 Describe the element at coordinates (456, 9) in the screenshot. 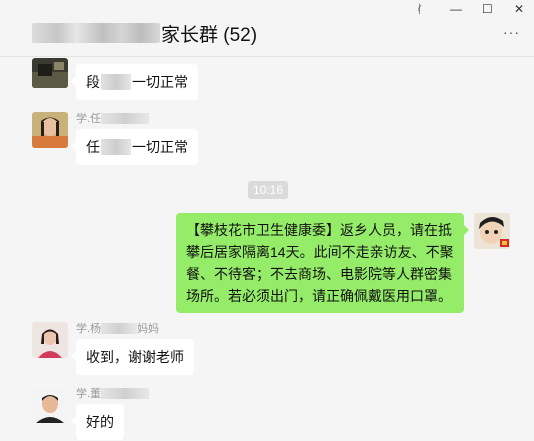

I see `minimize-icon: —` at that location.